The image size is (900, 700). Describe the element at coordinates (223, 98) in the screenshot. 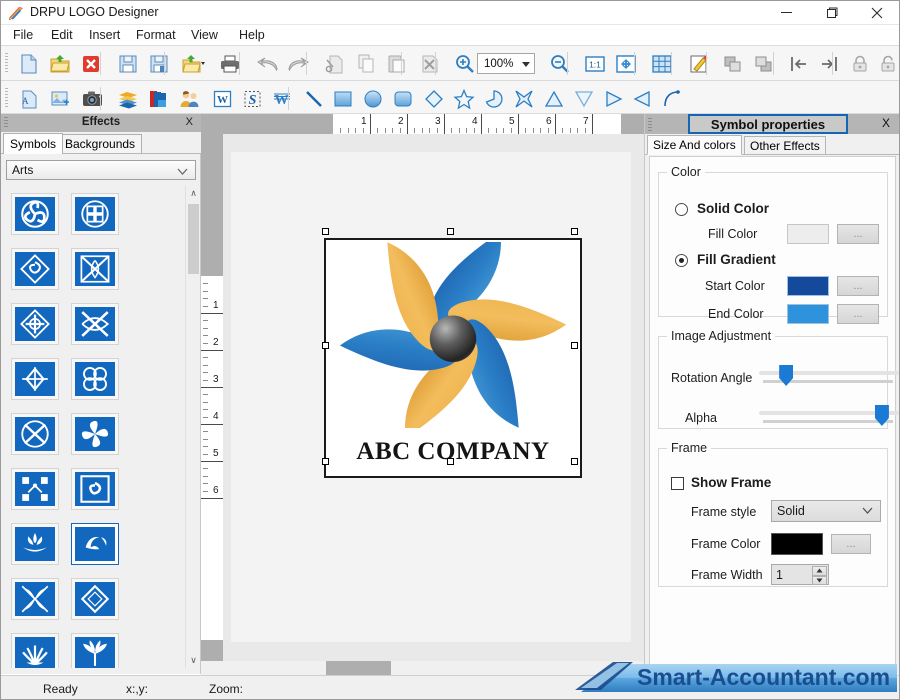

I see `word-art-icon: W` at that location.